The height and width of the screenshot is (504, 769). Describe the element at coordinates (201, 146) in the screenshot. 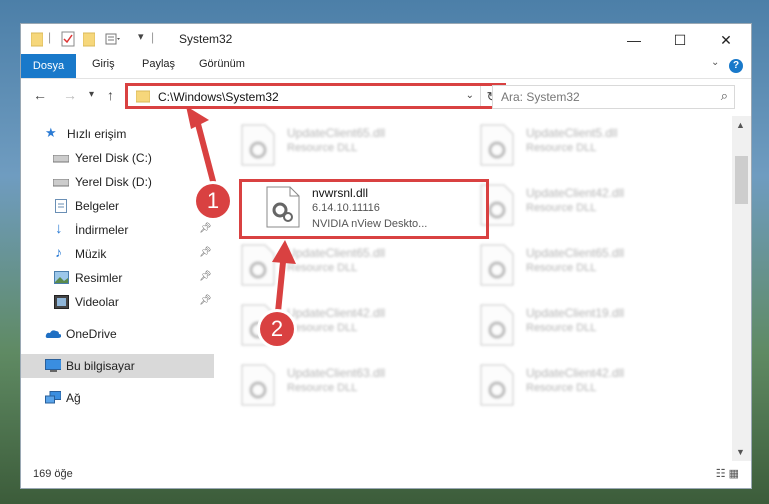

I see `arrow-to-address-bar` at that location.